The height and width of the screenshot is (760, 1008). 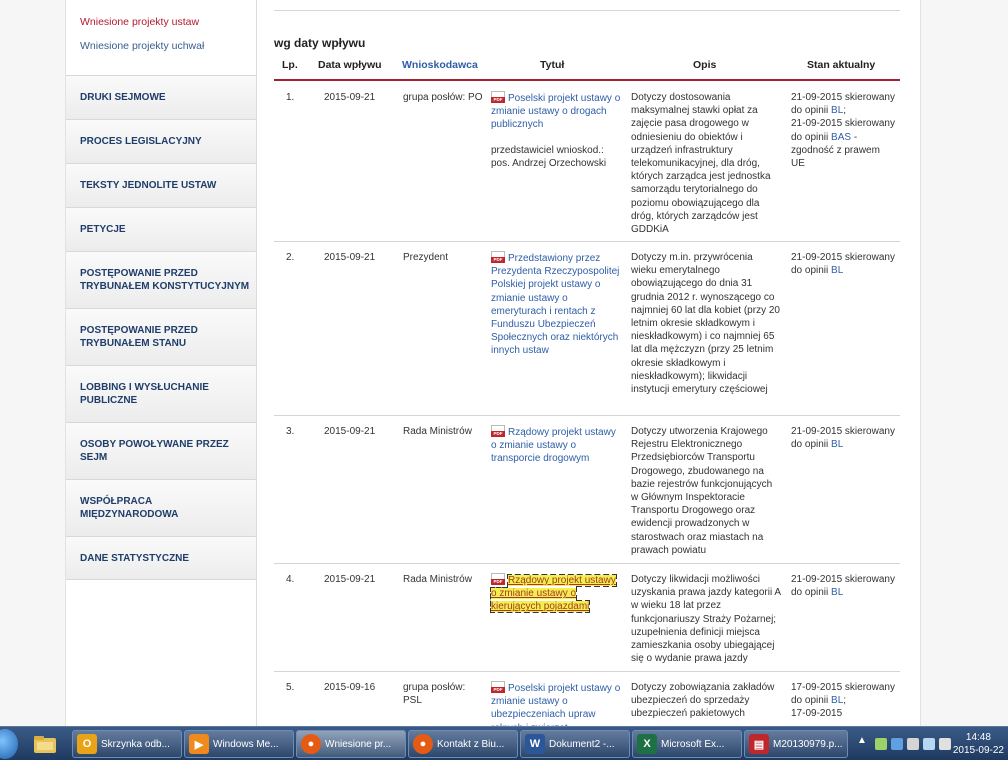 What do you see at coordinates (647, 744) in the screenshot?
I see `excel-icon: X` at bounding box center [647, 744].